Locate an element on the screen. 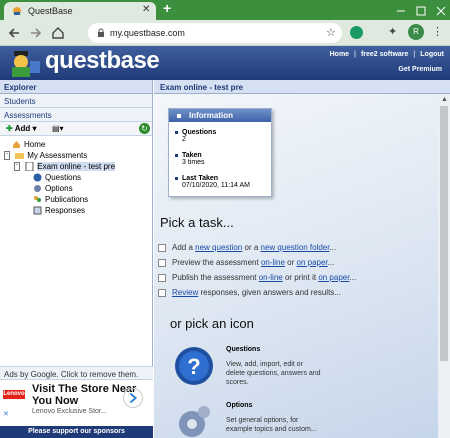 The width and height of the screenshot is (450, 438). address-bar: my.questbase.com ☆ is located at coordinates (215, 33).